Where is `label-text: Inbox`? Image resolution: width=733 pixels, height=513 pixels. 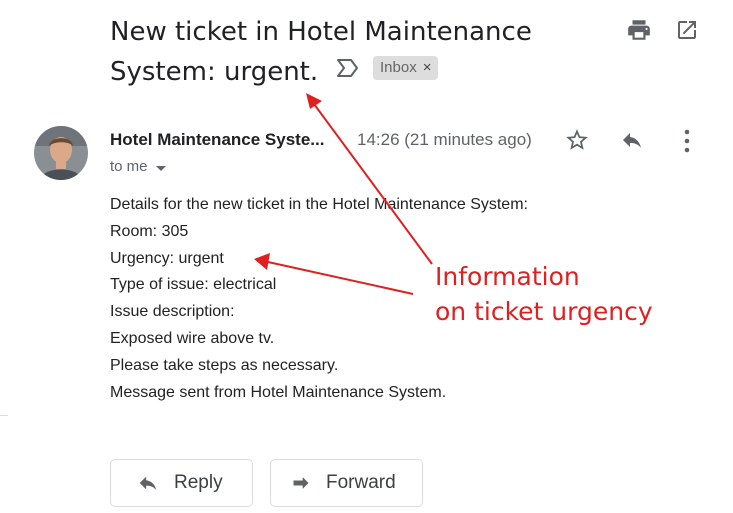
label-text: Inbox is located at coordinates (398, 67).